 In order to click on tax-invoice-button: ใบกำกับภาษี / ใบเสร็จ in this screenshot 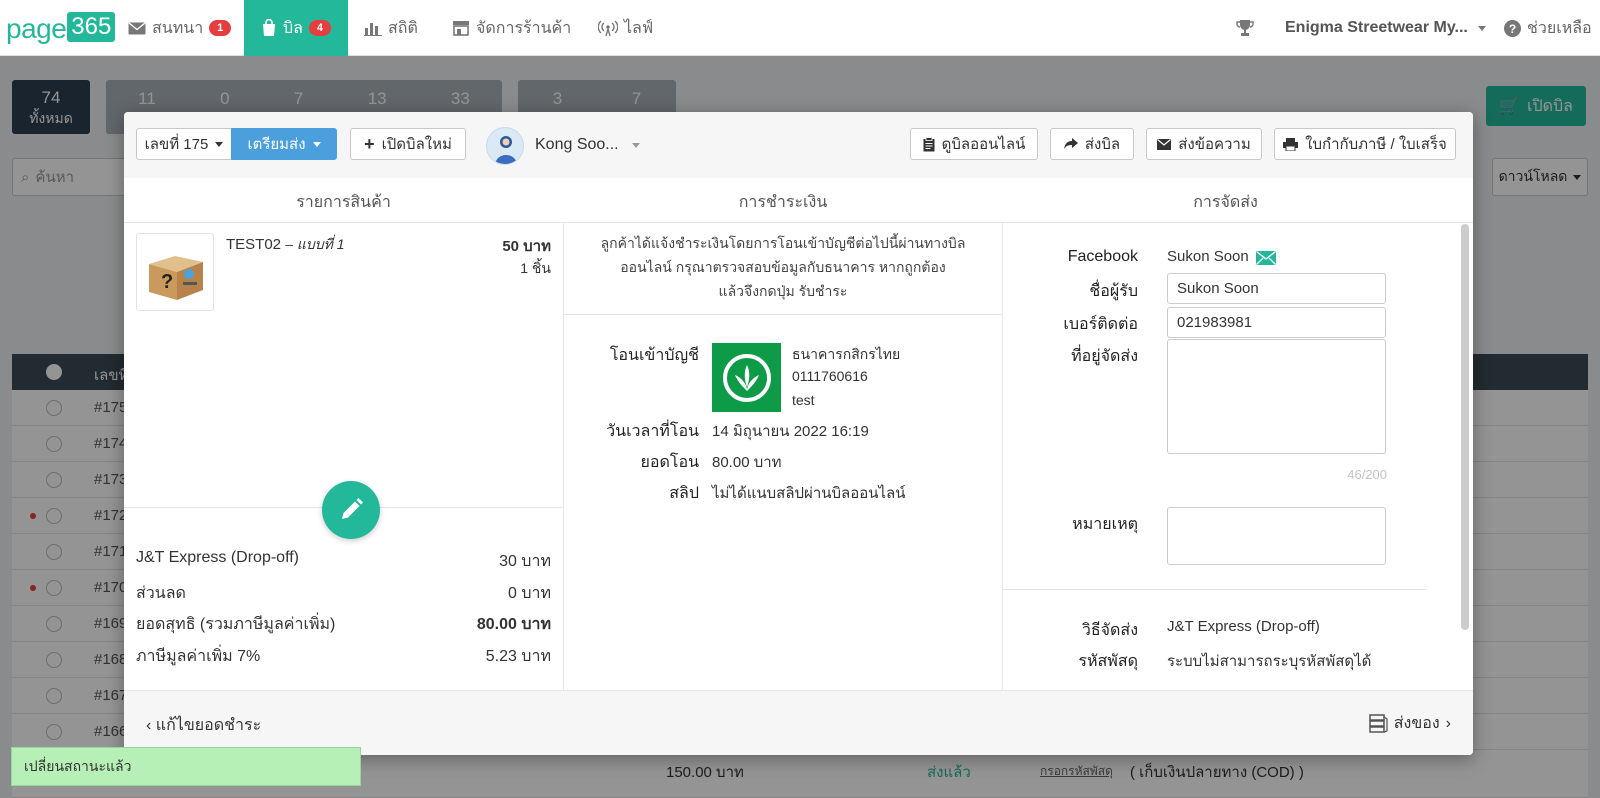, I will do `click(1365, 144)`.